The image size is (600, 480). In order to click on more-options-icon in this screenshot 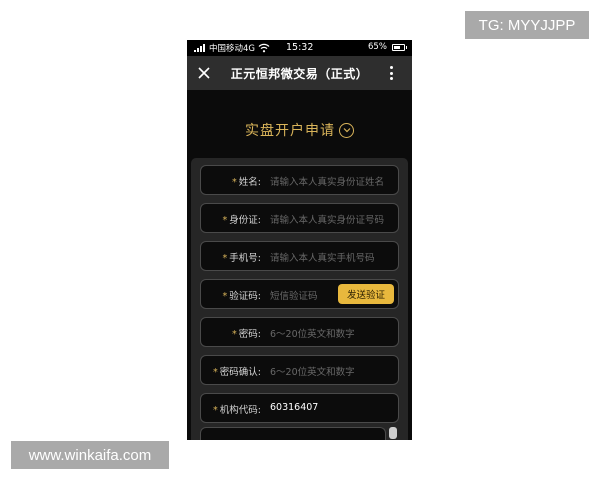, I will do `click(391, 73)`.